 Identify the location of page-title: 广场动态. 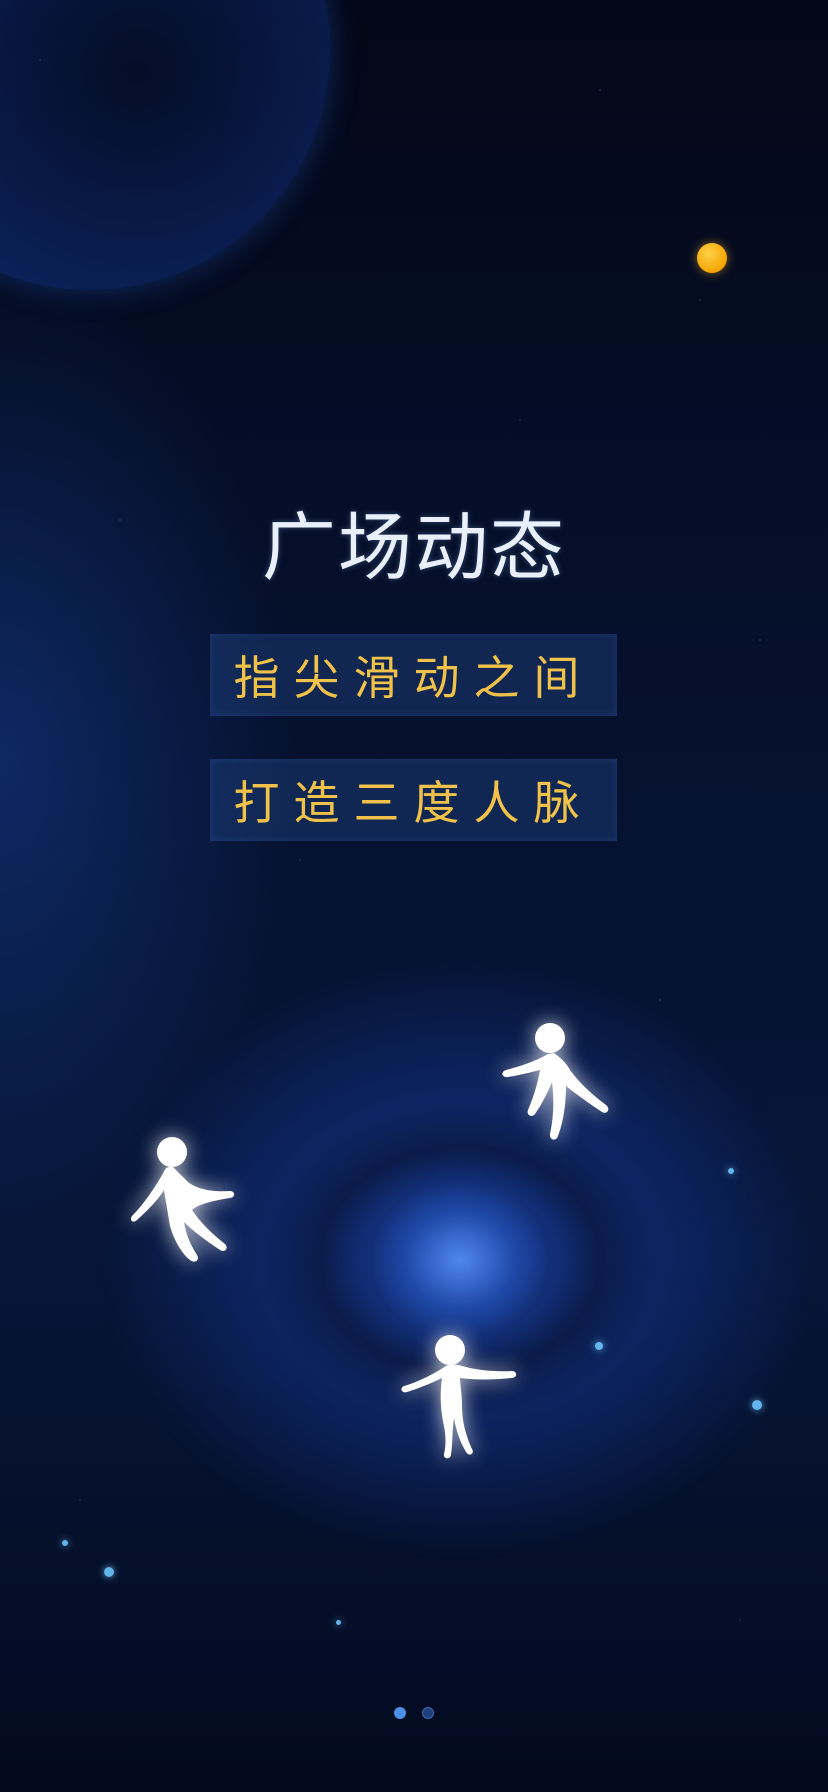
(414, 548).